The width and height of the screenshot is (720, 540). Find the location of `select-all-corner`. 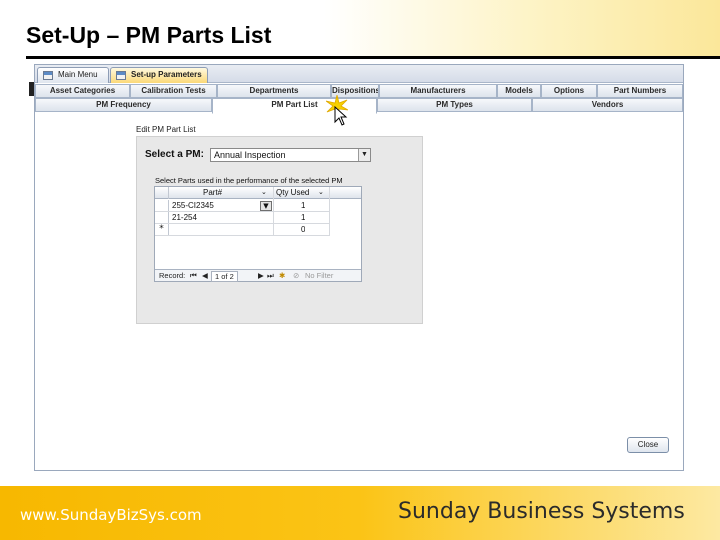

select-all-corner is located at coordinates (162, 193).